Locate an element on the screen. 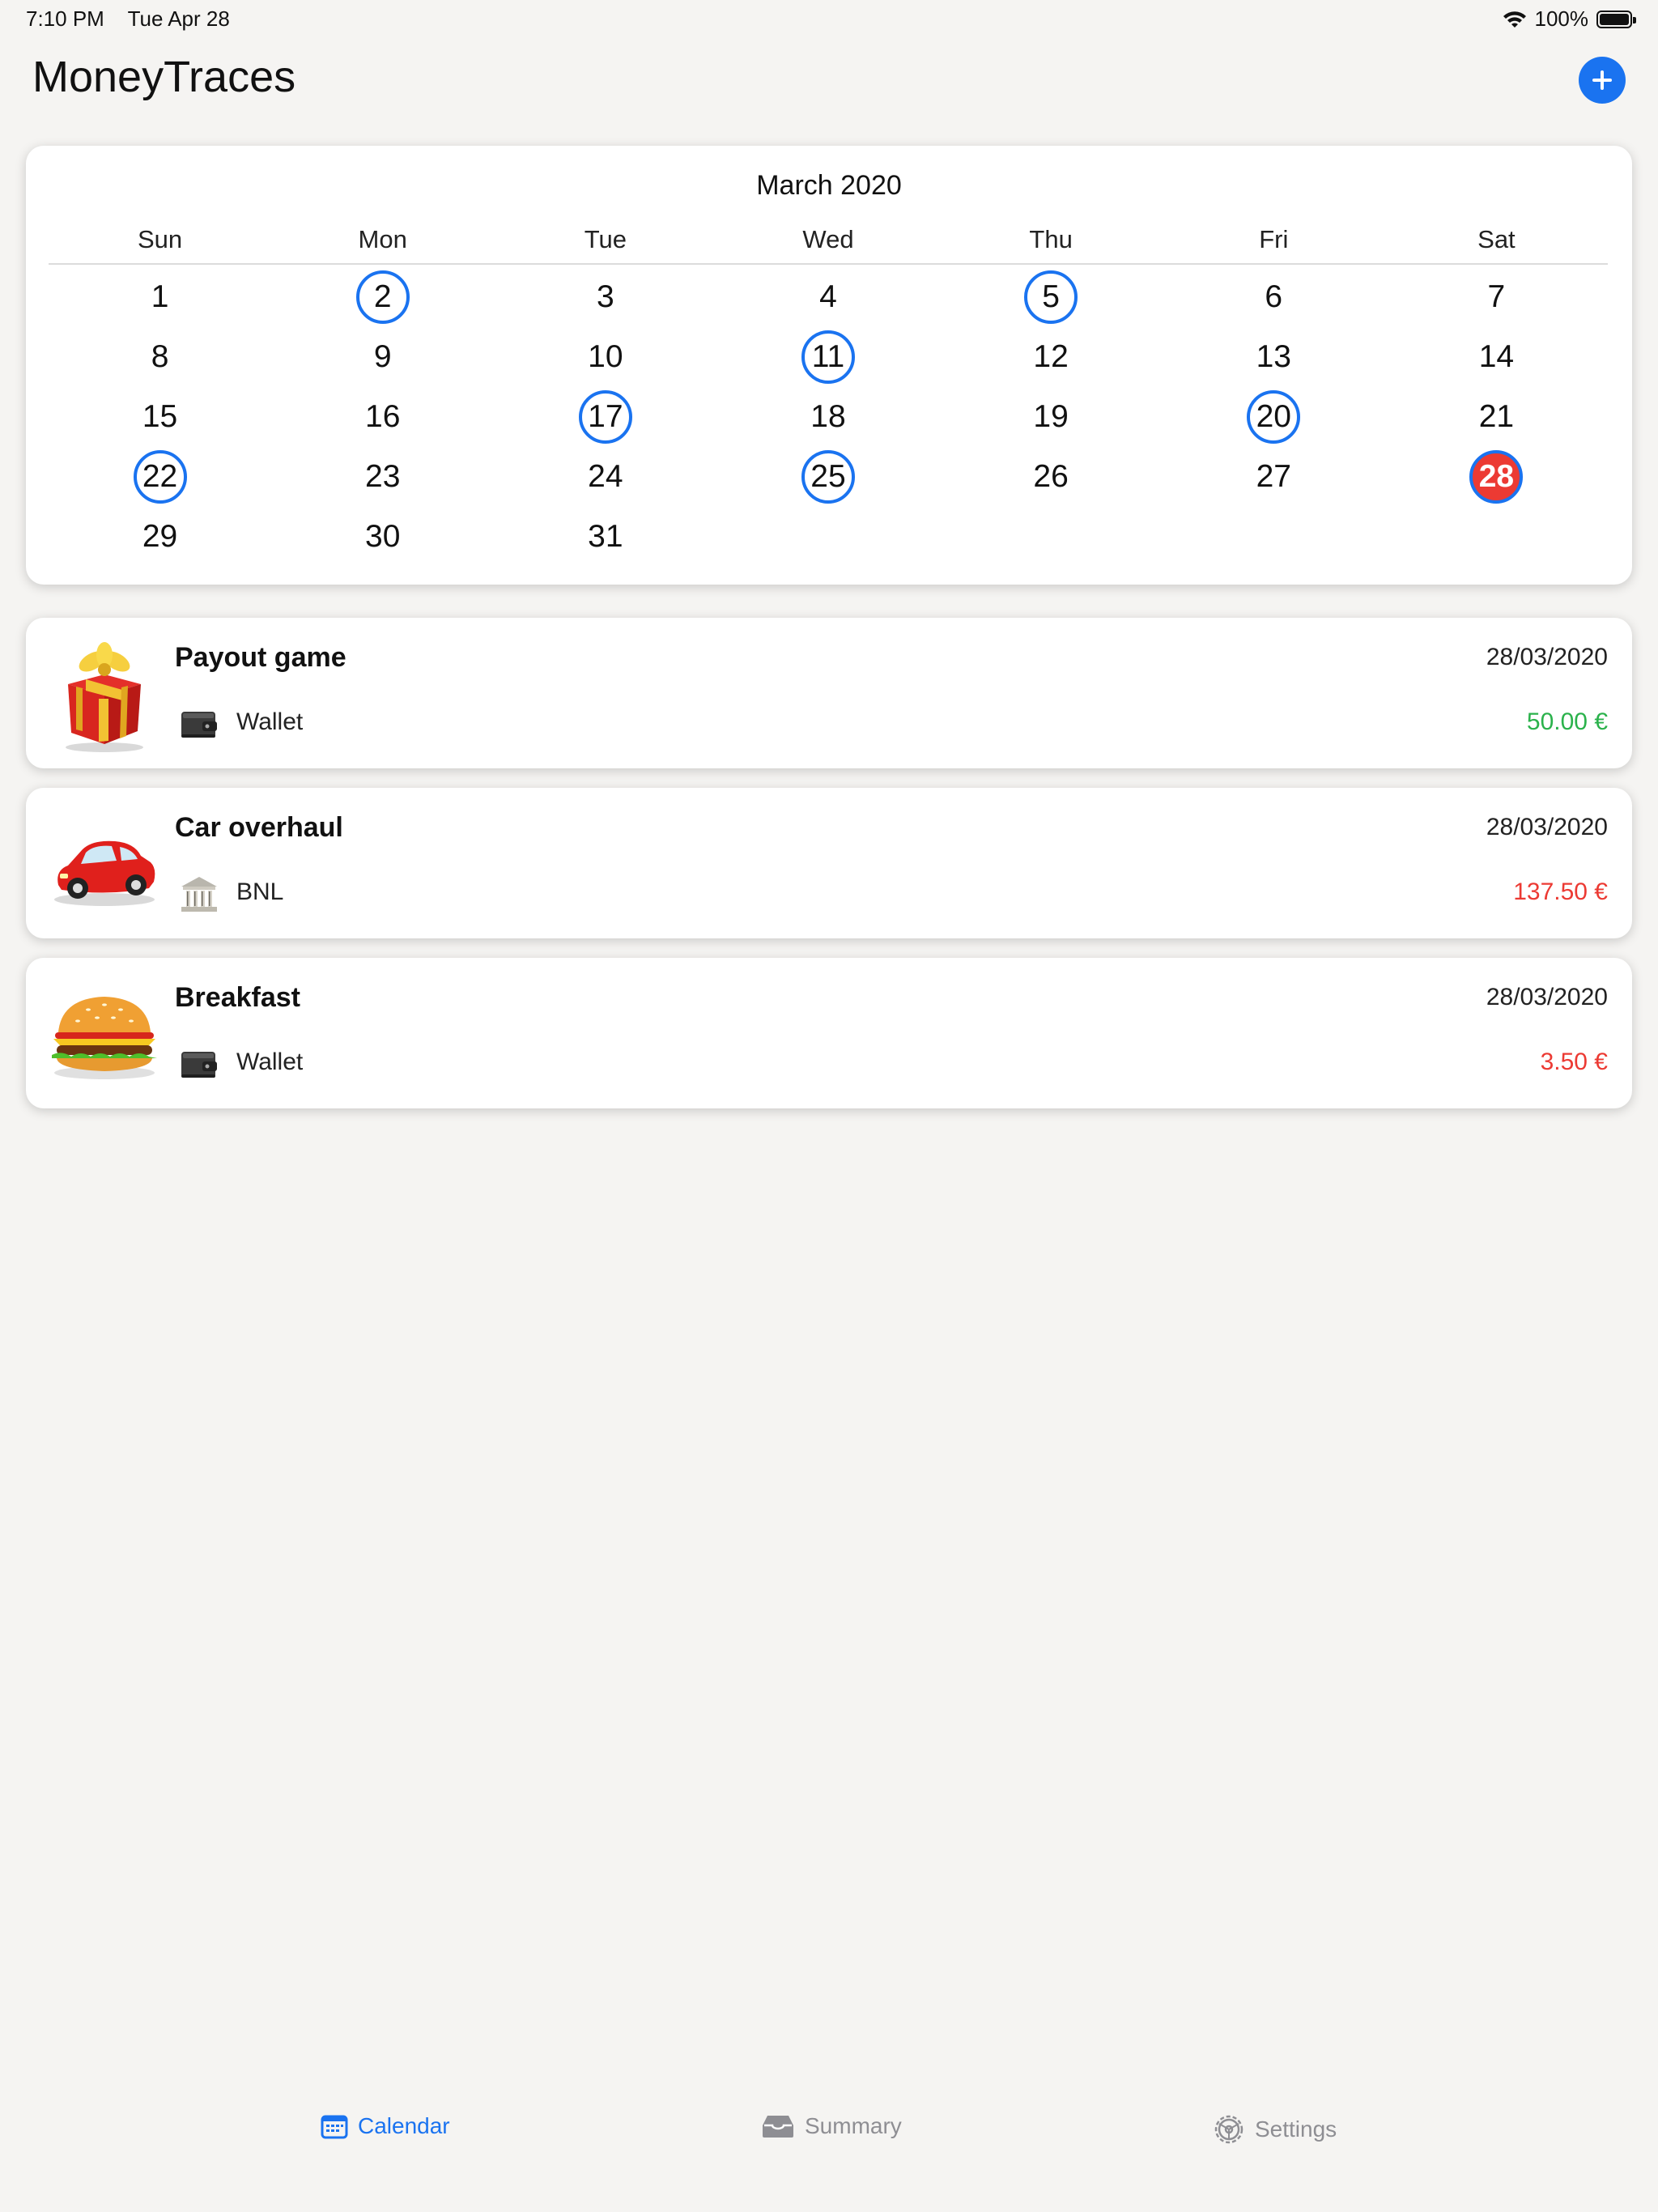 The height and width of the screenshot is (2212, 1658). calendar-day: 3 is located at coordinates (605, 297).